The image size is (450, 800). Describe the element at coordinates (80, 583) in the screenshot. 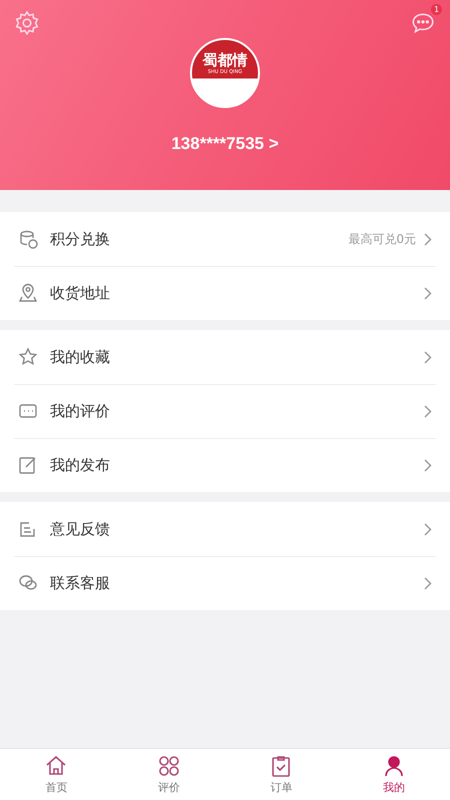

I see `menu-label: 联系客服` at that location.